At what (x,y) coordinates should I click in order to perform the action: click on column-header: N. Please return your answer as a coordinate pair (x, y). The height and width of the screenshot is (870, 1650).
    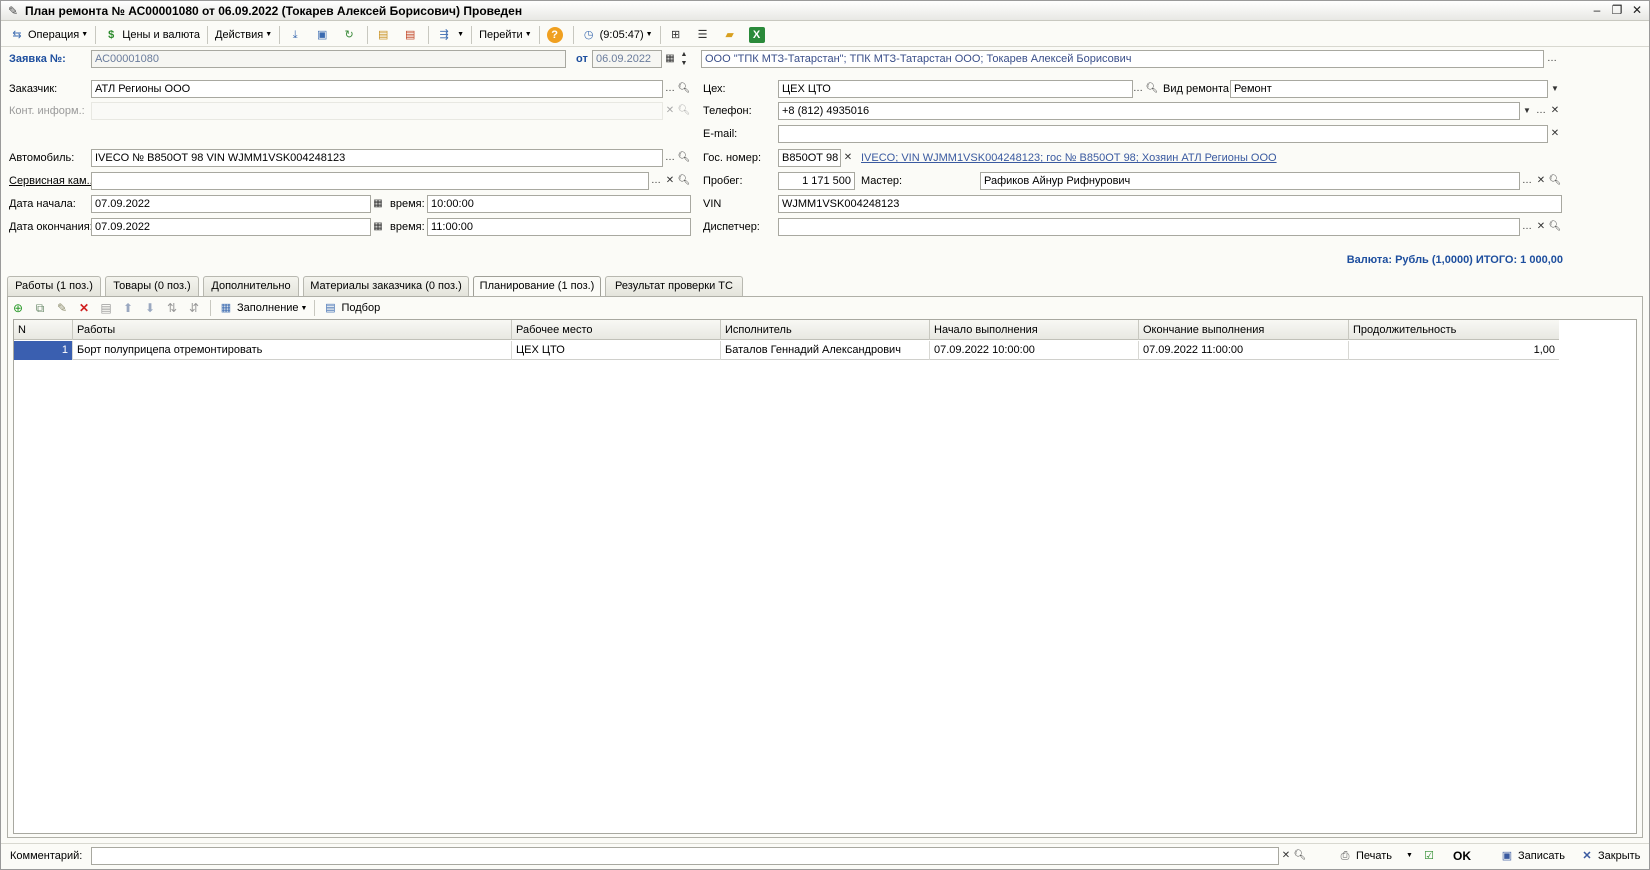
    Looking at the image, I should click on (43, 330).